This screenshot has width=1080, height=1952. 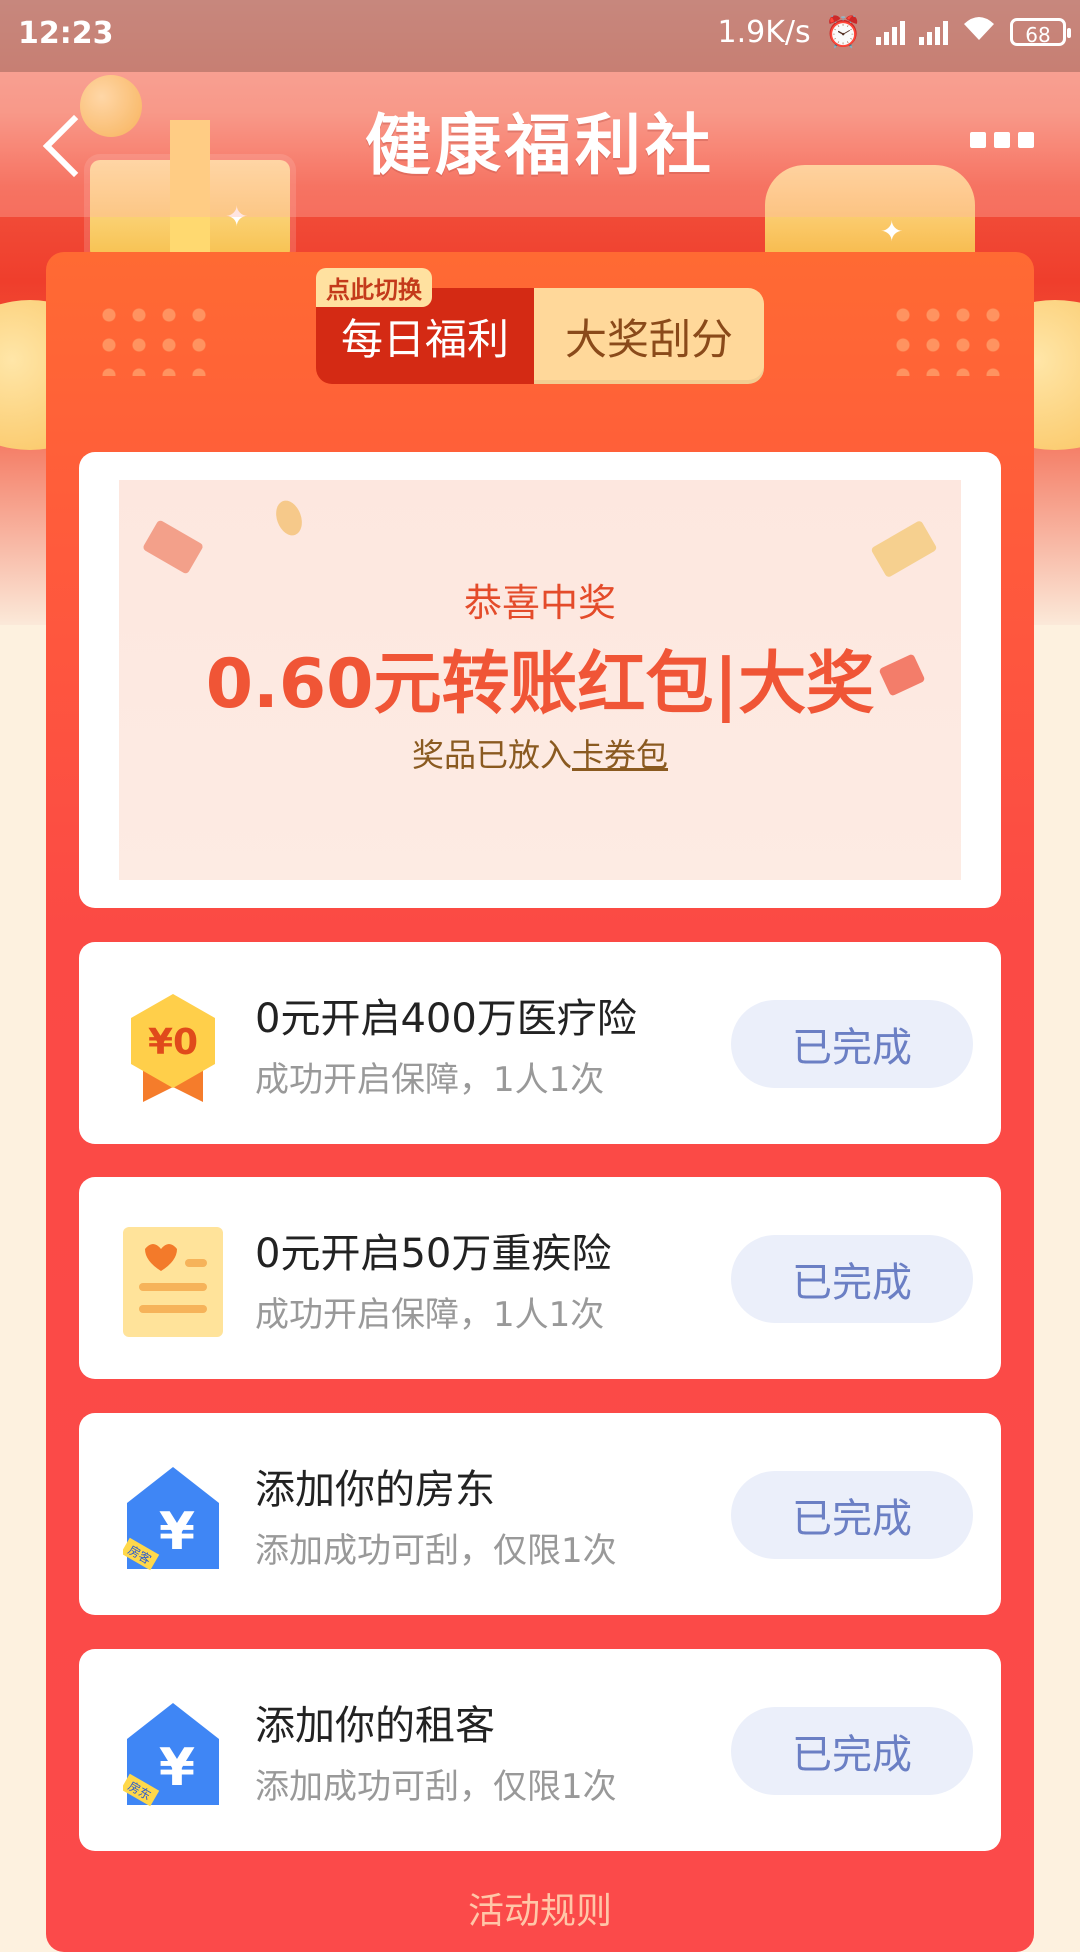 What do you see at coordinates (66, 33) in the screenshot?
I see `status-time: 12:23` at bounding box center [66, 33].